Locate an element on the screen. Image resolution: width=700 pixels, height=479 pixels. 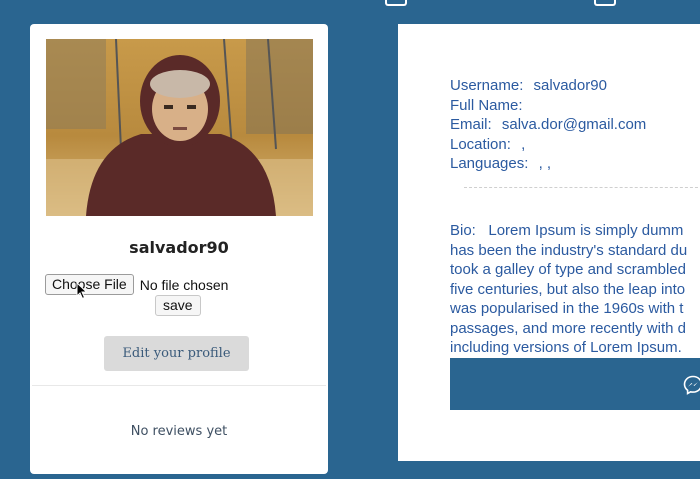
profile-username: salvador90 is located at coordinates (179, 247).